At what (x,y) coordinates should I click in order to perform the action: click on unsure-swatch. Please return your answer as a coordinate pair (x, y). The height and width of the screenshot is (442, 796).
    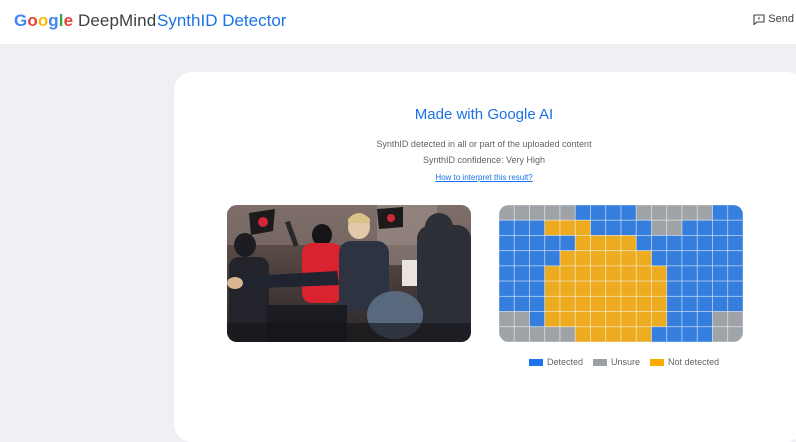
    Looking at the image, I should click on (600, 362).